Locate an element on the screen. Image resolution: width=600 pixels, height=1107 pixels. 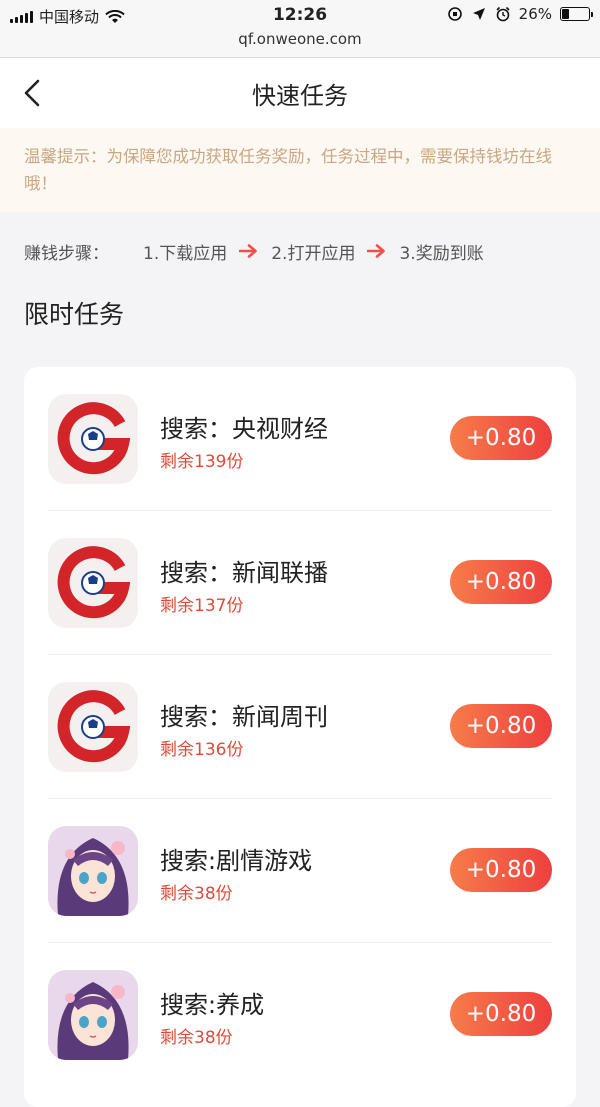
earning-steps: 赚钱步骤： 1.下载应用 2.打开应用 3.奖励到账 is located at coordinates (300, 251).